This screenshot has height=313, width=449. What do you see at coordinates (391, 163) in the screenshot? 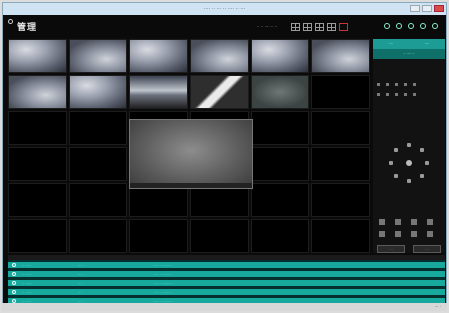
I see `ptz-left-button` at bounding box center [391, 163].